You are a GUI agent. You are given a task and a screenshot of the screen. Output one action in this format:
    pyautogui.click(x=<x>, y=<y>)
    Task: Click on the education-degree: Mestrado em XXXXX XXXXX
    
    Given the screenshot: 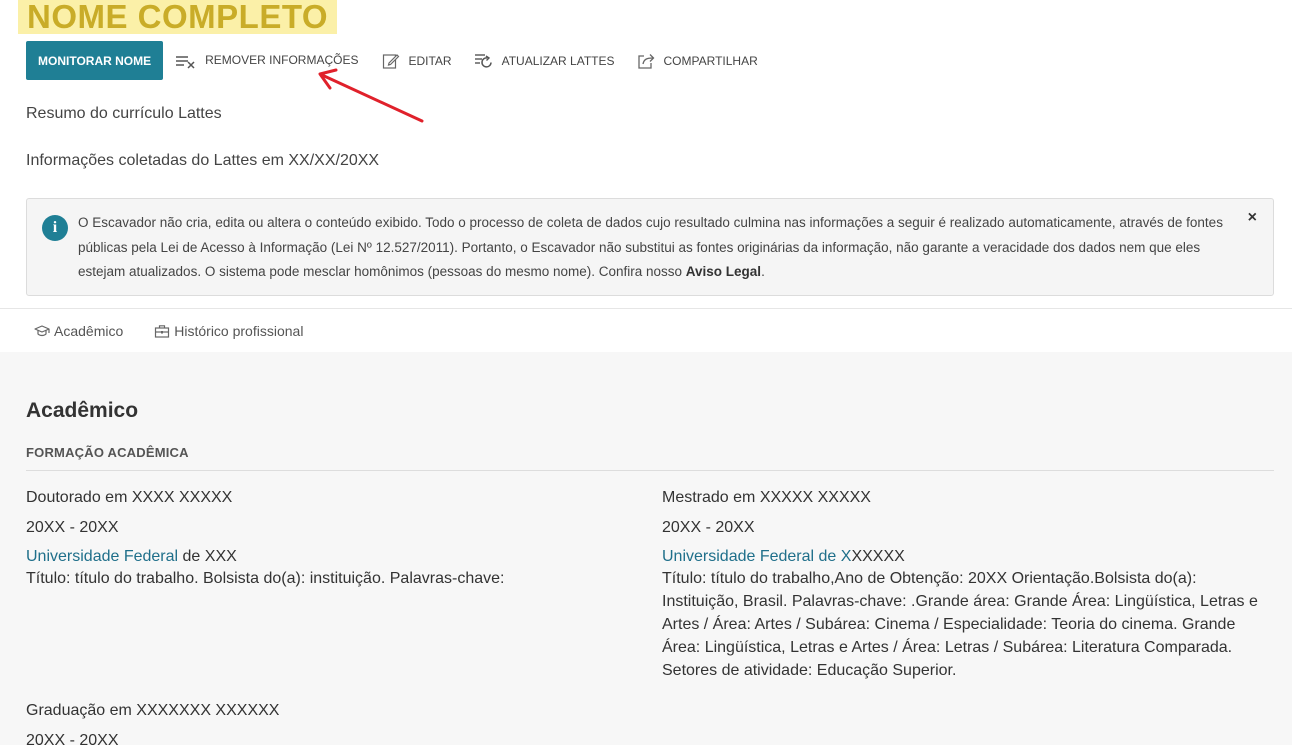 What is the action you would take?
    pyautogui.click(x=766, y=497)
    